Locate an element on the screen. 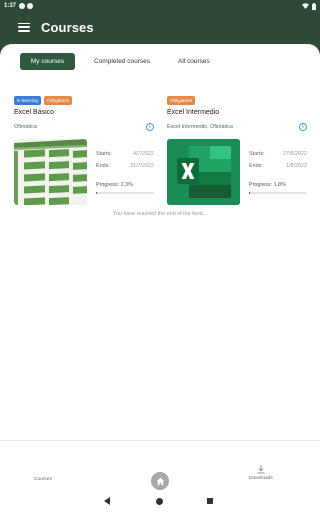 Image resolution: width=320 pixels, height=512 pixels. excel-logo-thumbnail is located at coordinates (203, 172).